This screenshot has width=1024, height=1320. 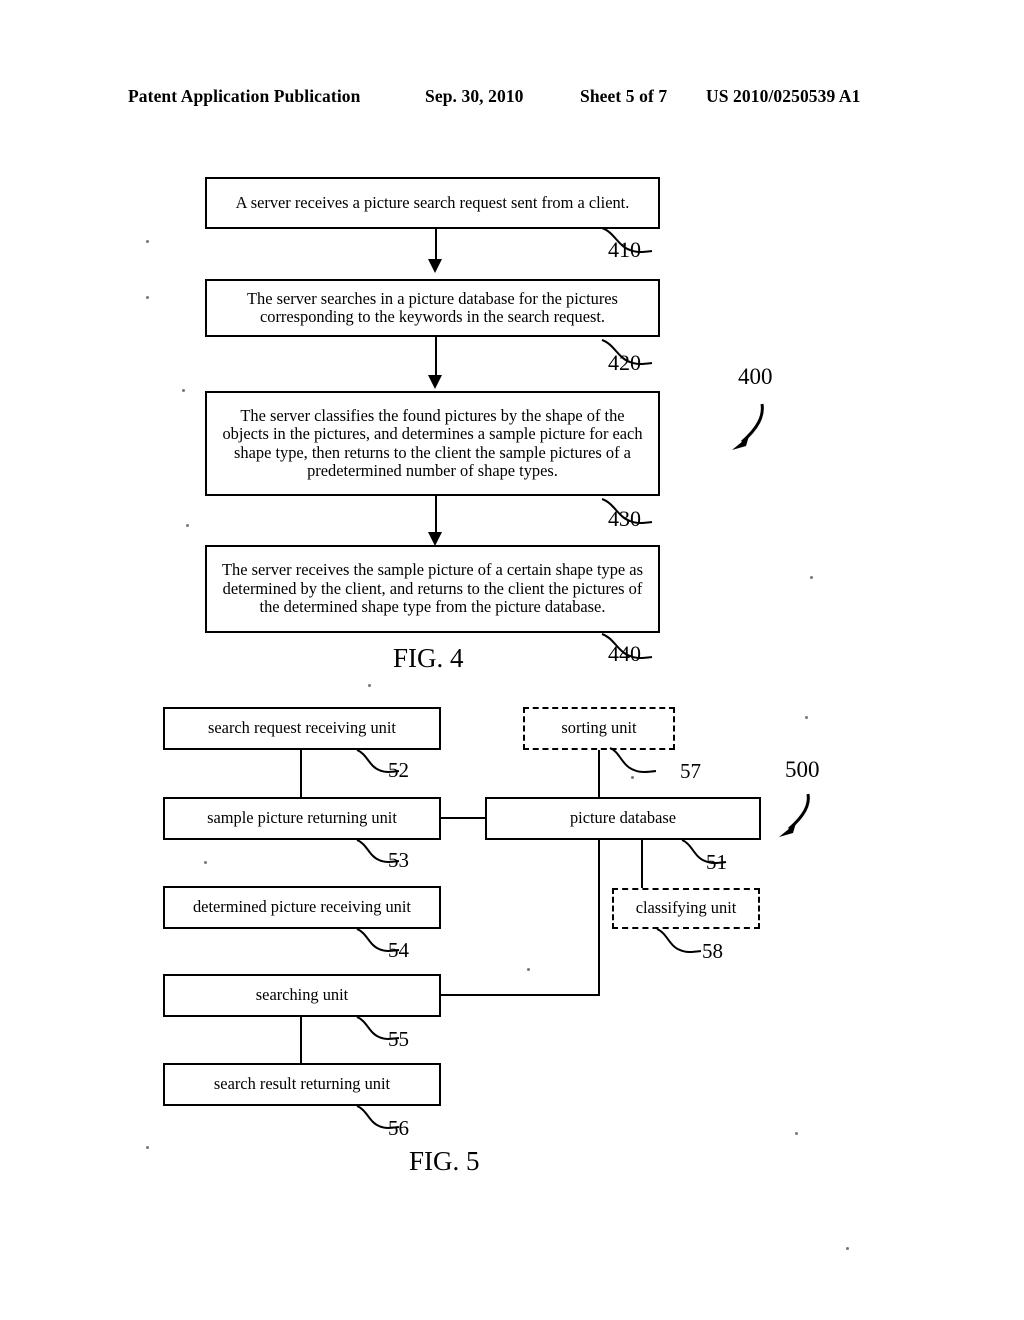 I want to click on fig5-determined-picture-receiving-unit-label: determined picture receiving unit, so click(x=301, y=907).